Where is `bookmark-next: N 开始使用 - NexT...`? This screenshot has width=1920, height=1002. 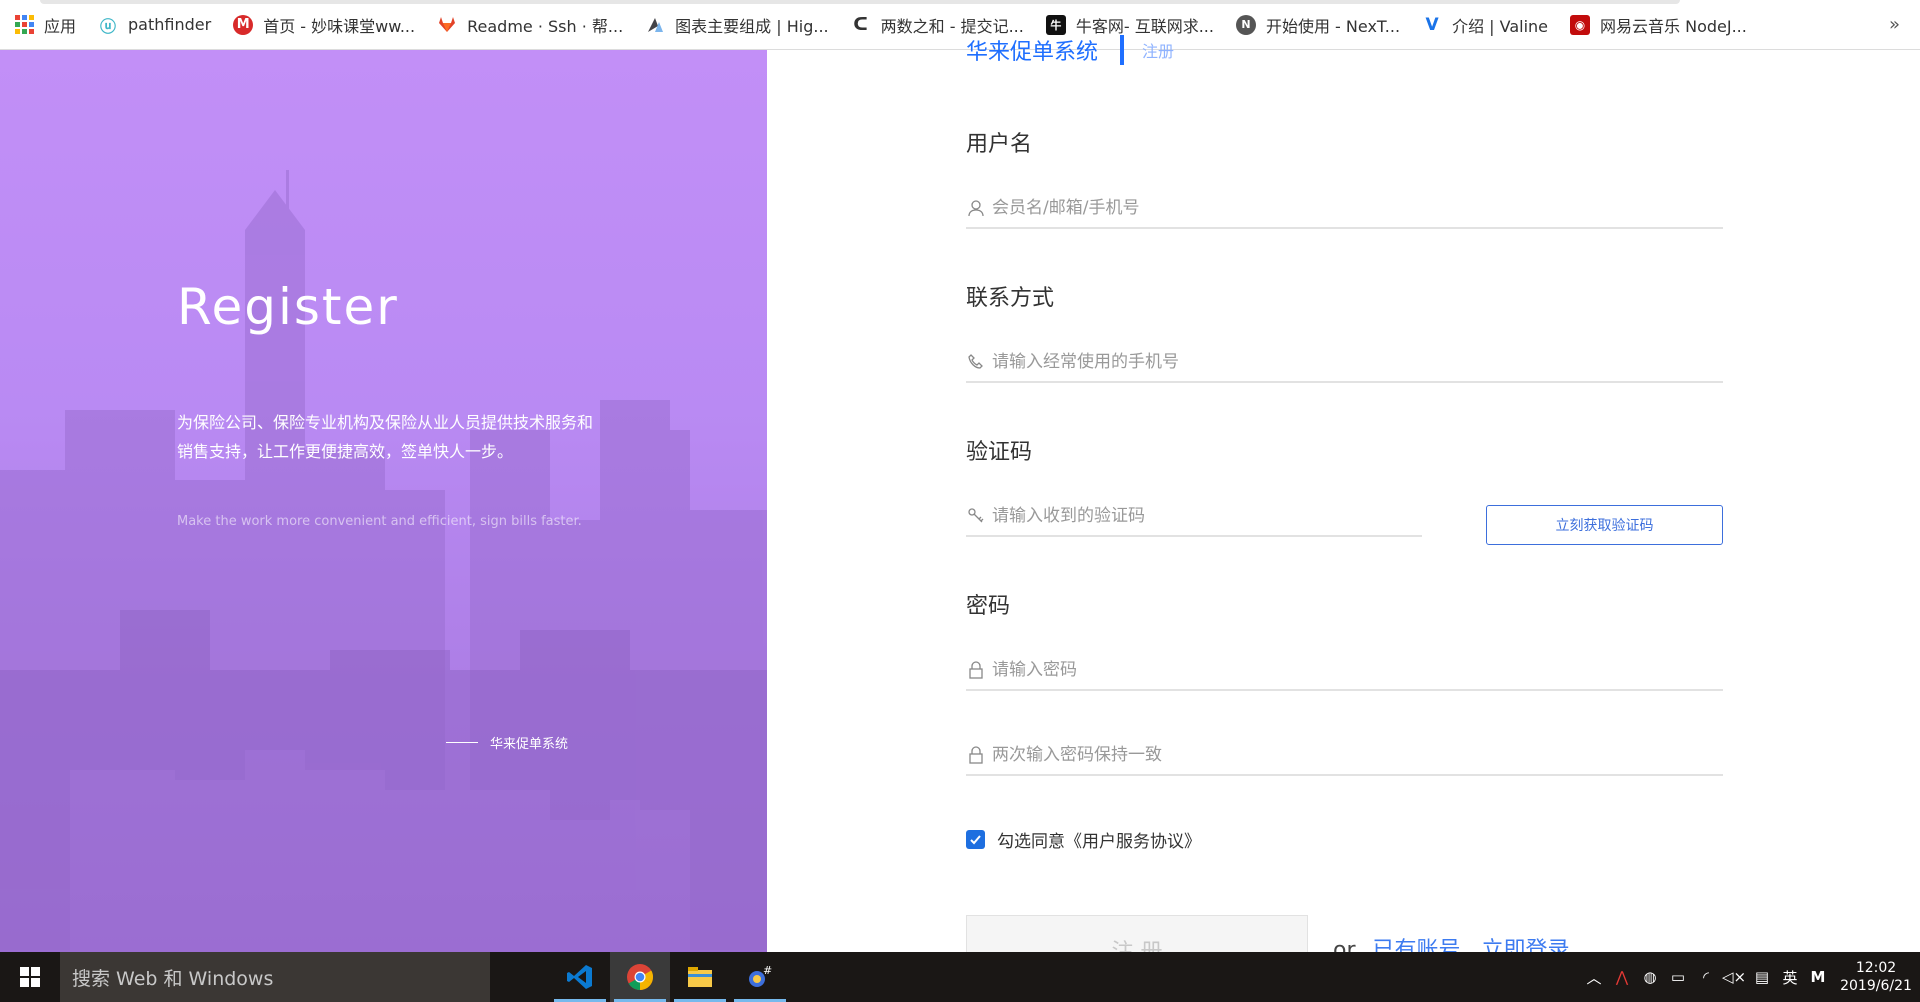
bookmark-next: N 开始使用 - NexT... is located at coordinates (1318, 25).